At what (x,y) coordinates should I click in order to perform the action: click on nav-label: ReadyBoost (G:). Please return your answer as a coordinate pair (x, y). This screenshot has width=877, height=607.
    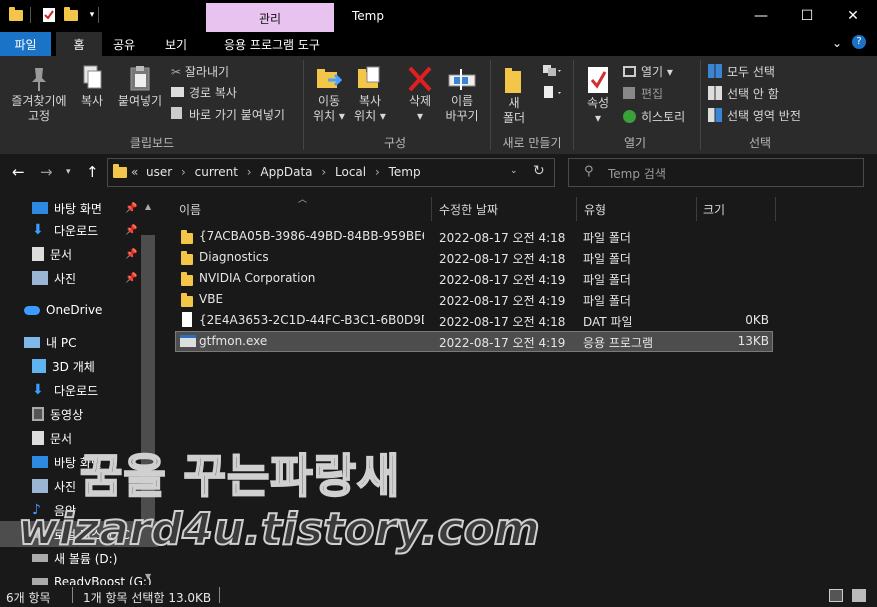
    Looking at the image, I should click on (103, 580).